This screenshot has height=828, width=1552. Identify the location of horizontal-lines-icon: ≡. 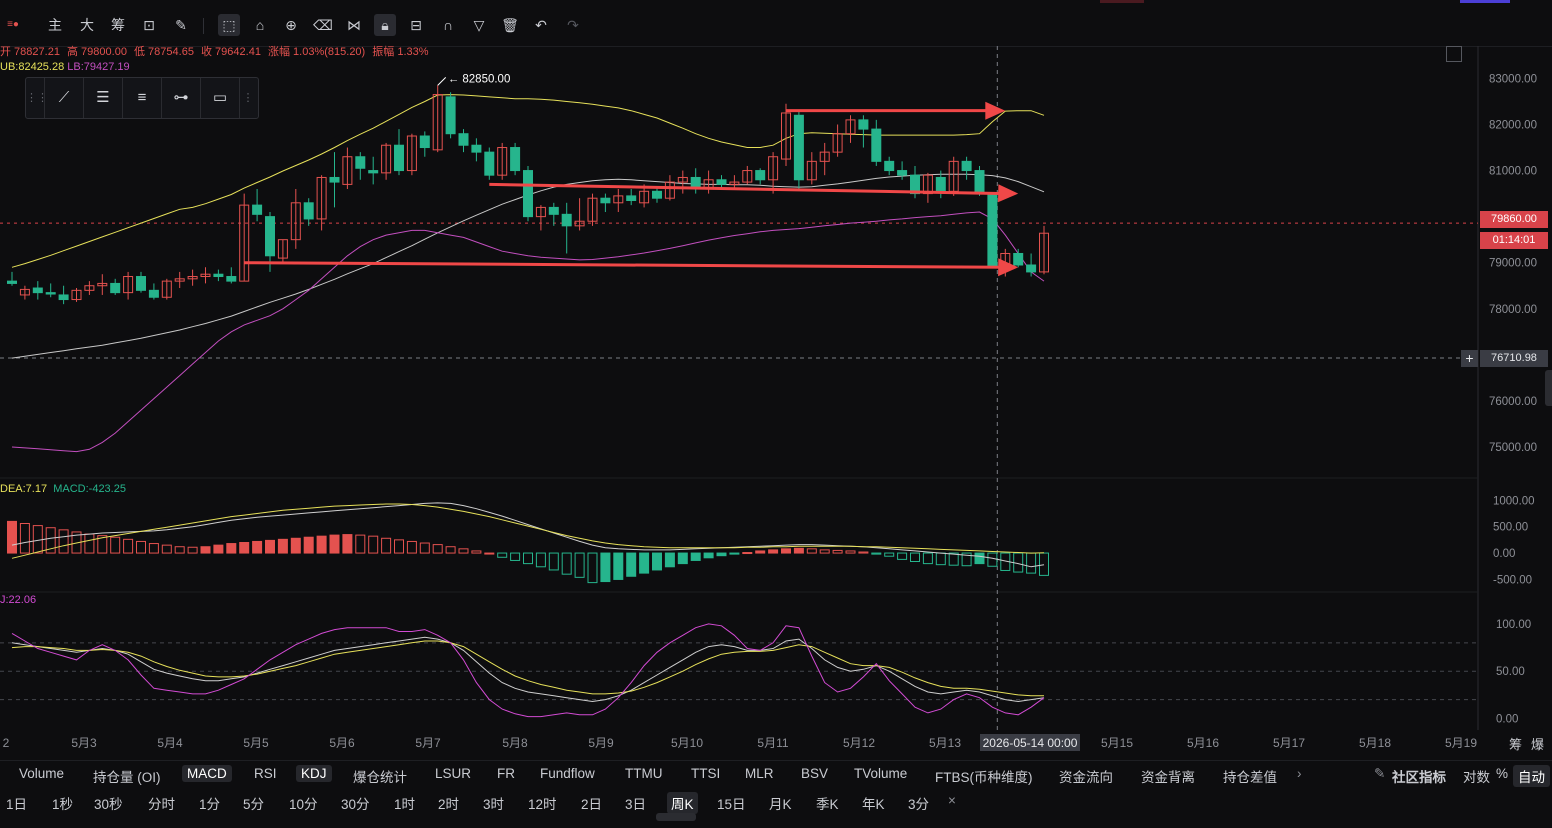
(142, 98).